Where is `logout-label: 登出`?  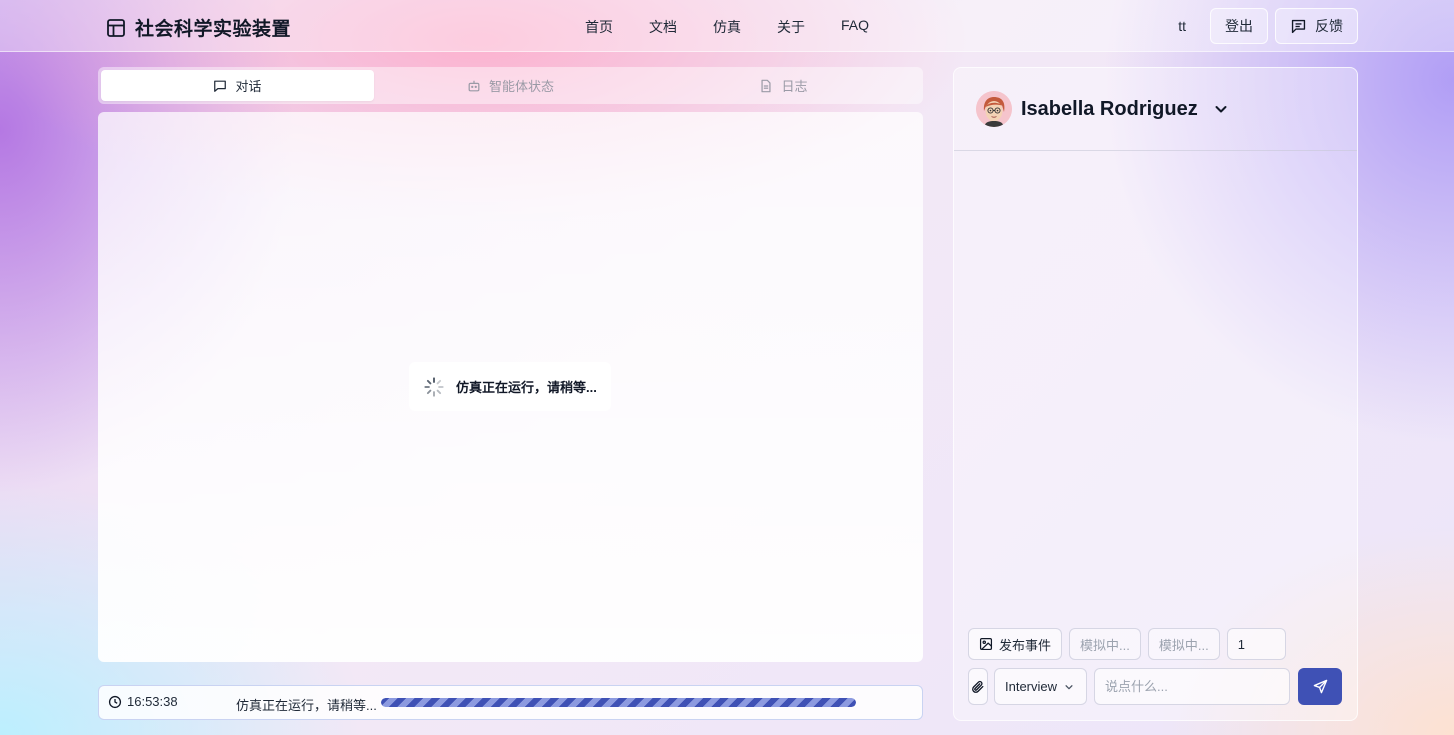 logout-label: 登出 is located at coordinates (1239, 26).